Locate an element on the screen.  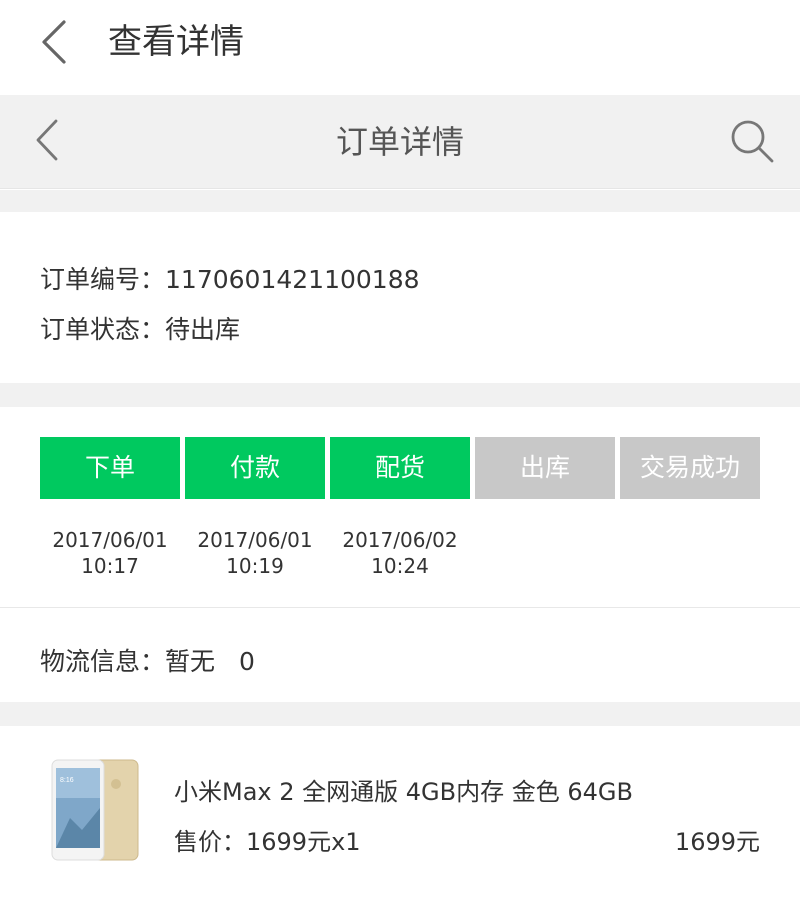
order-status-value: 待出库 is located at coordinates (203, 329).